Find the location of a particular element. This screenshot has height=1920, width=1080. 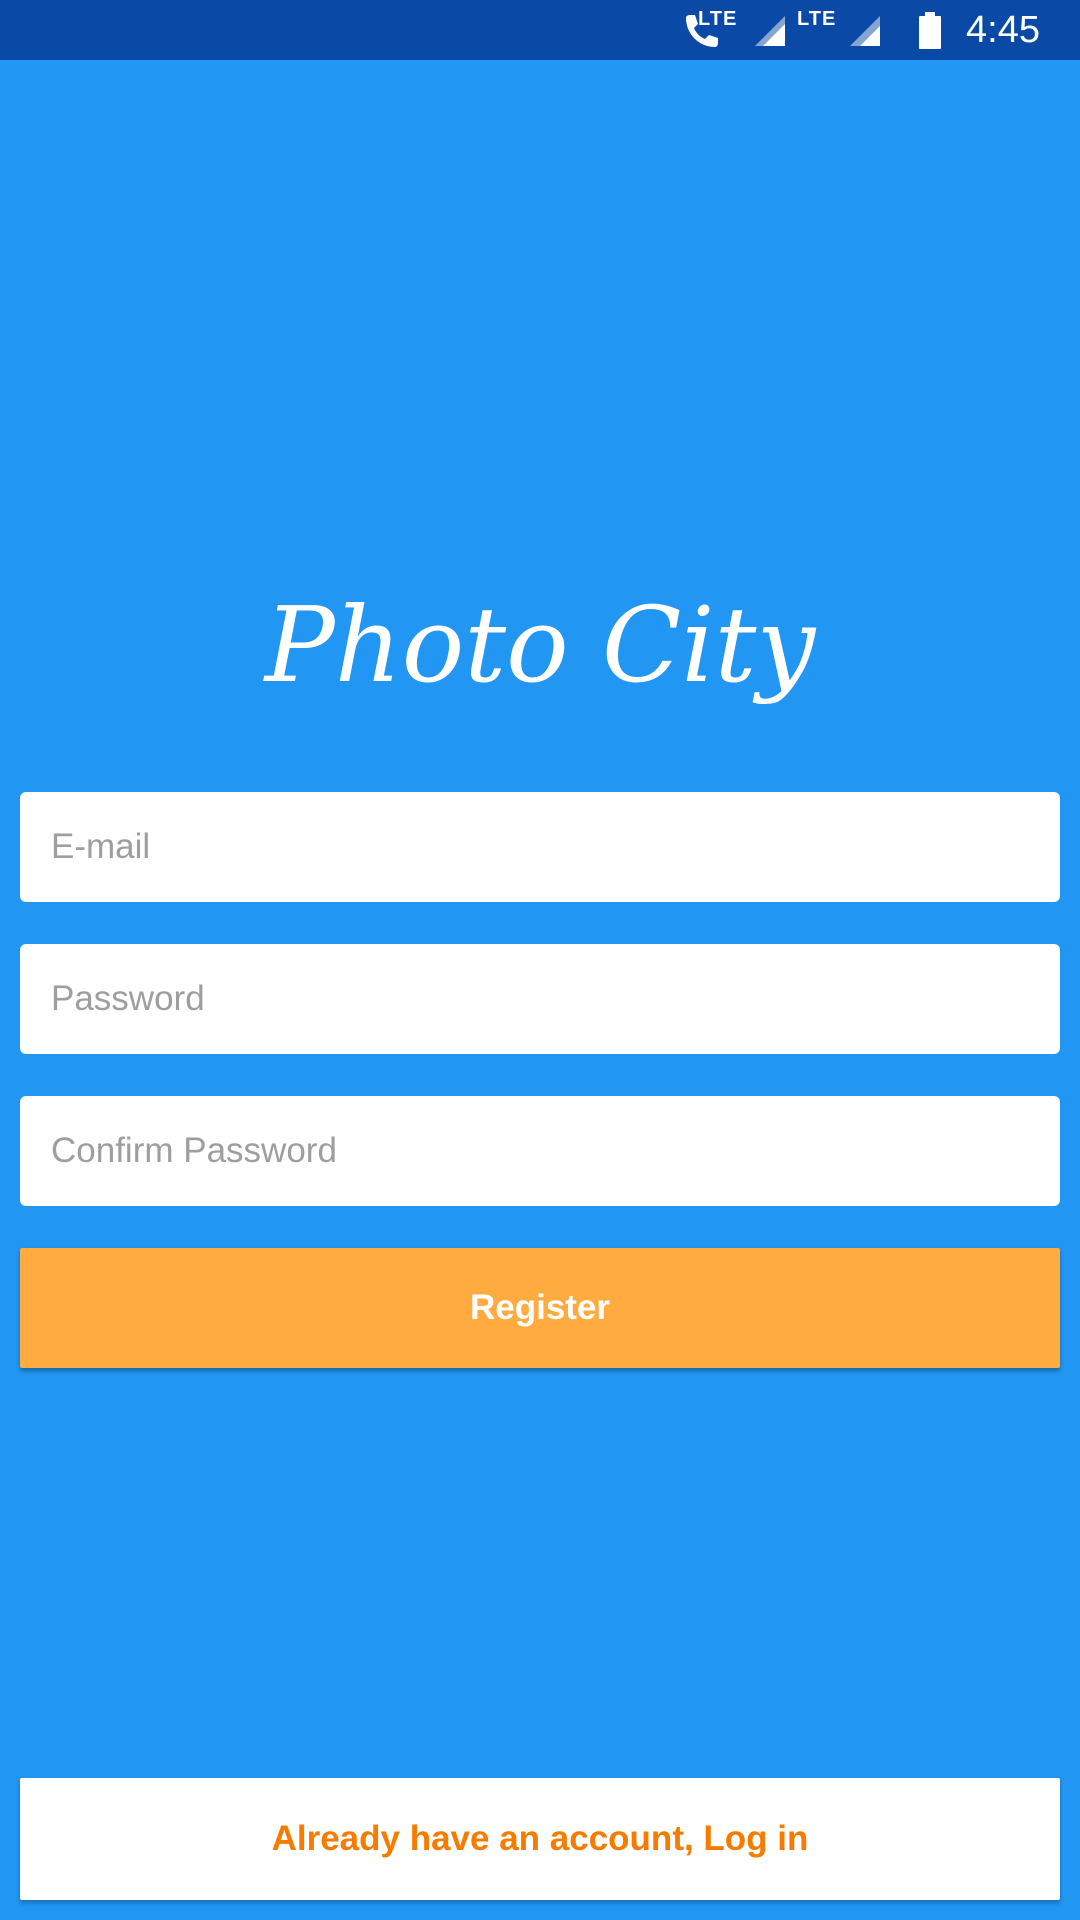

password-field-container is located at coordinates (540, 999).